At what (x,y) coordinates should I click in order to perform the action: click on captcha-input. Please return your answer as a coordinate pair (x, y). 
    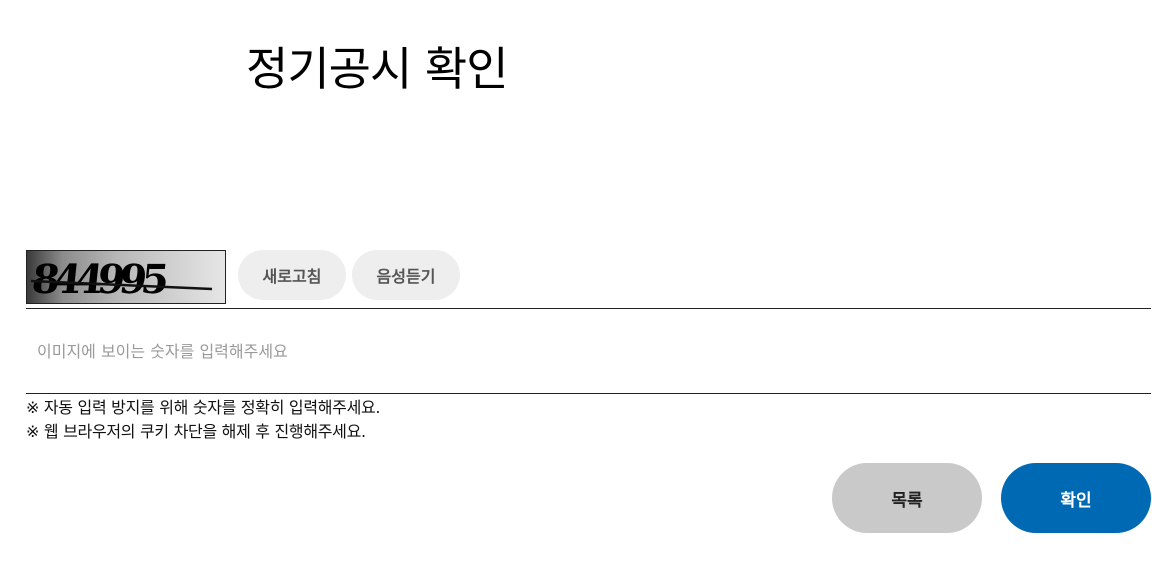
    Looking at the image, I should click on (588, 351).